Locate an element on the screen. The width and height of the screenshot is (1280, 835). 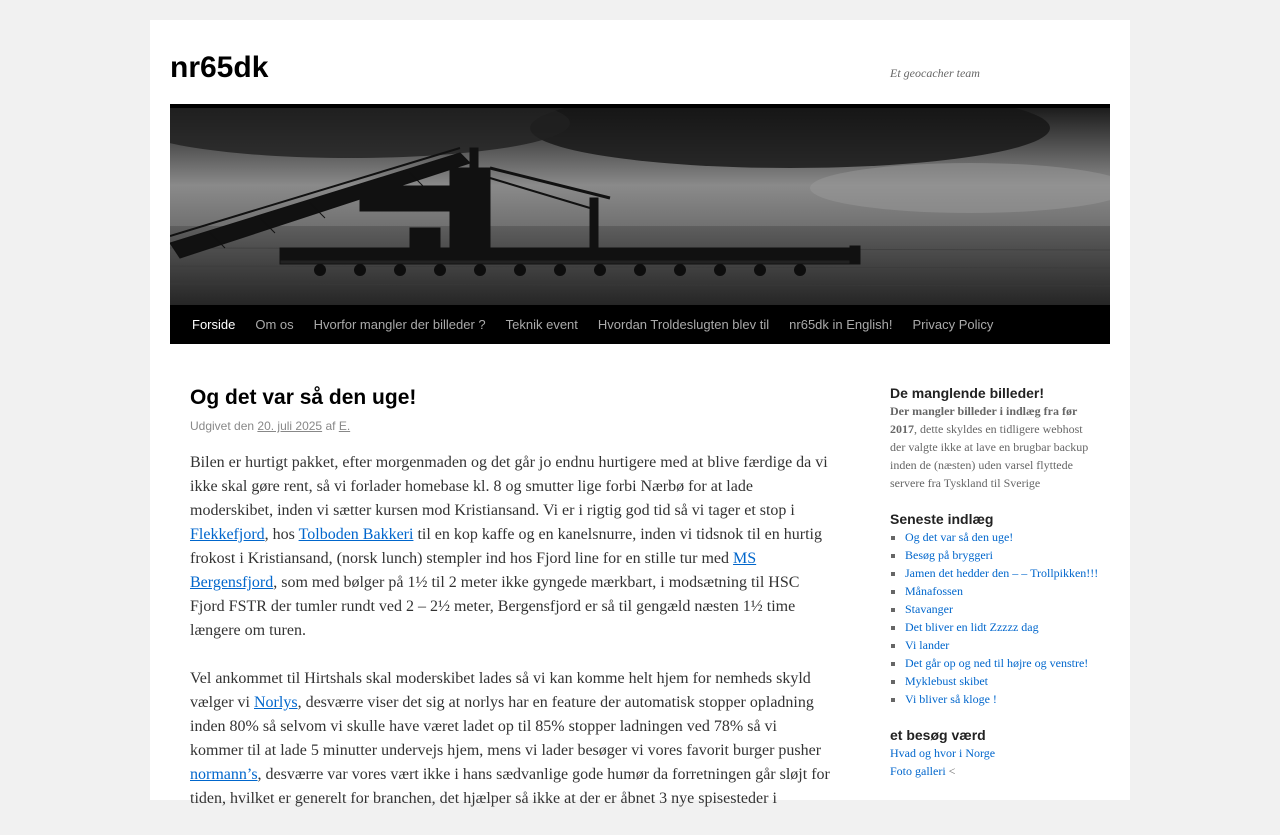
site-title: nr65dk is located at coordinates (219, 68).